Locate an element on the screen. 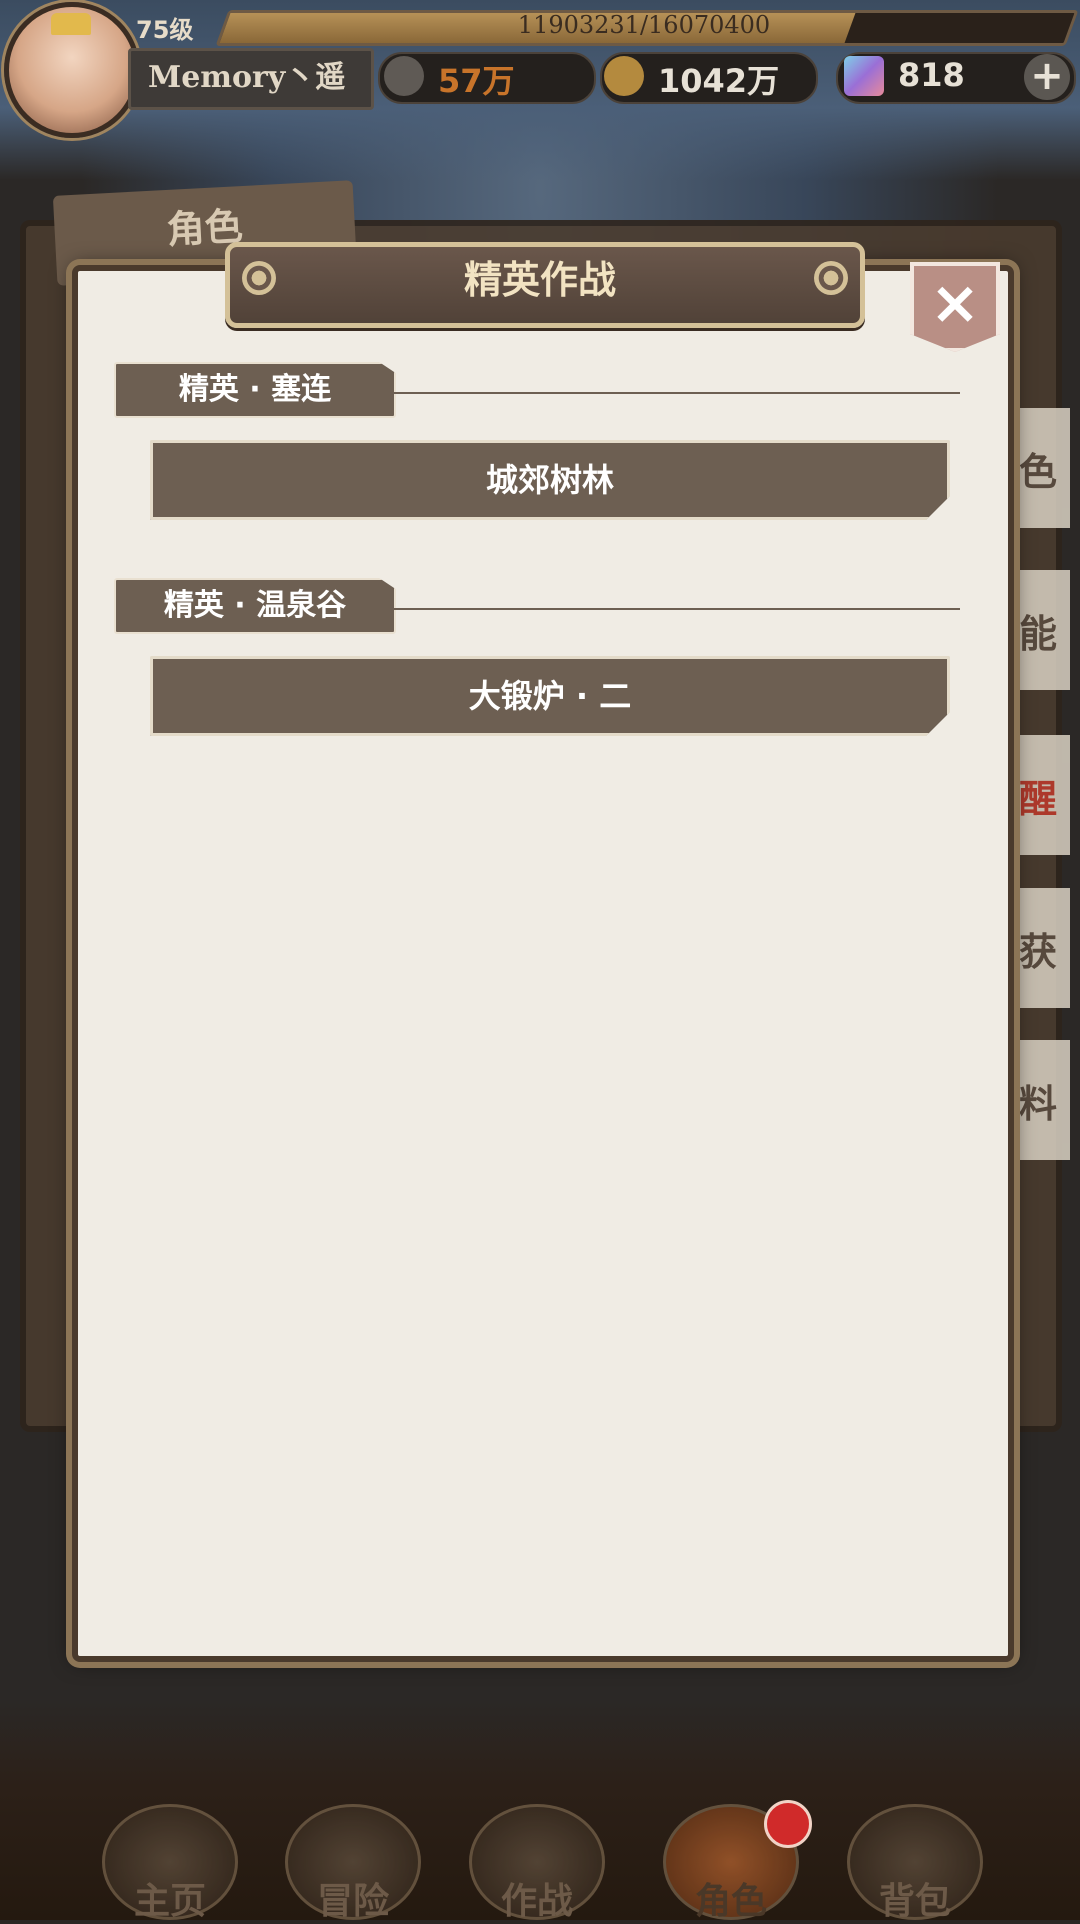 The height and width of the screenshot is (1924, 1080). nav-bag: 背包 is located at coordinates (915, 1851).